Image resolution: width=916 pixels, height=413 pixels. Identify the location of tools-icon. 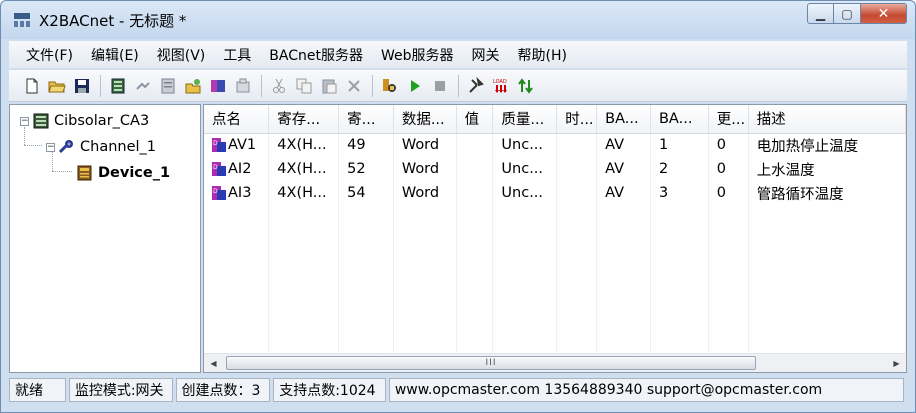
(476, 84).